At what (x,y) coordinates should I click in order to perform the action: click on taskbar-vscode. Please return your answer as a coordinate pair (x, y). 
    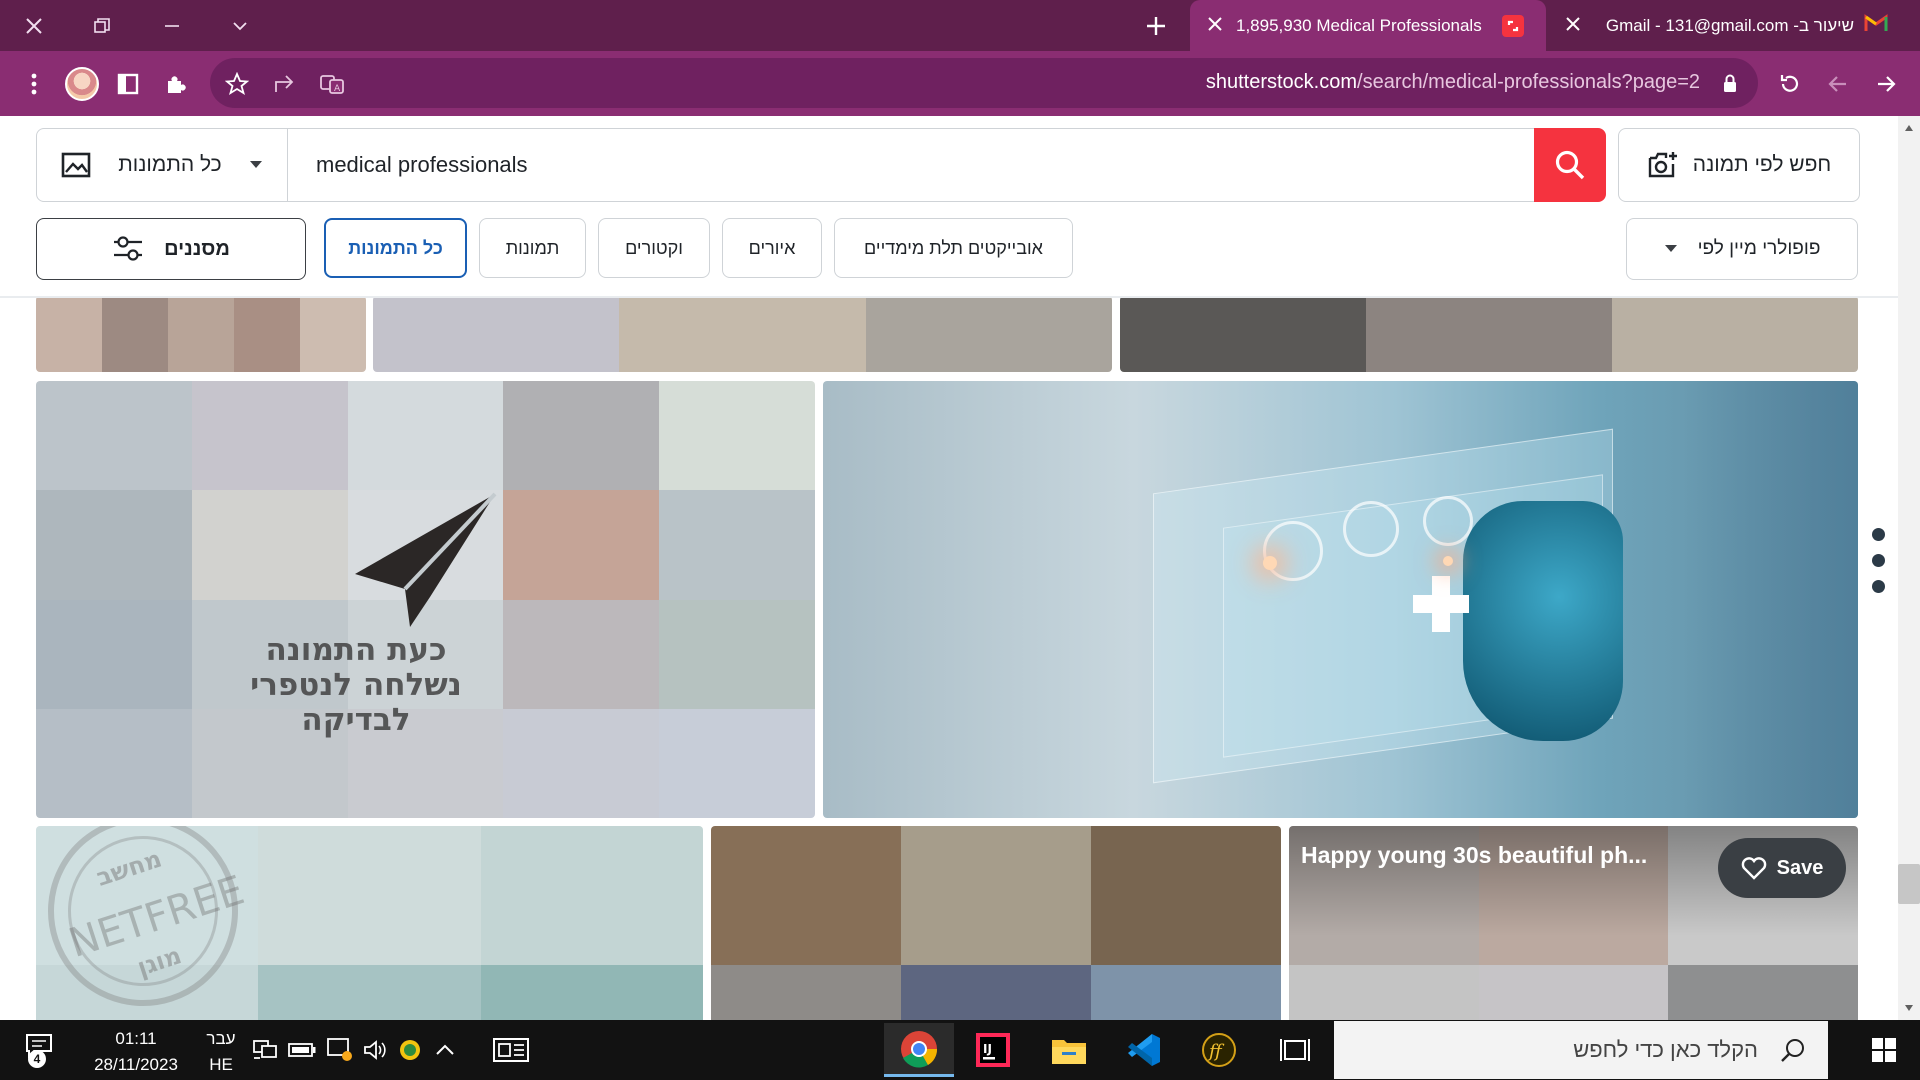
    Looking at the image, I should click on (1143, 1050).